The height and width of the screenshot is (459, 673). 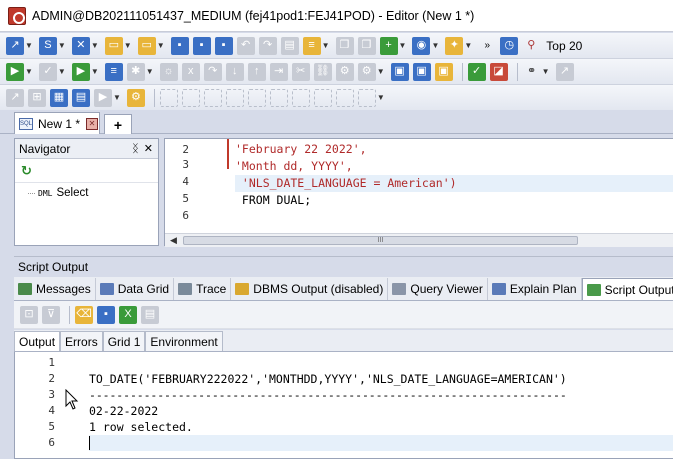 What do you see at coordinates (55, 289) in the screenshot?
I see `tab-messages: Messages` at bounding box center [55, 289].